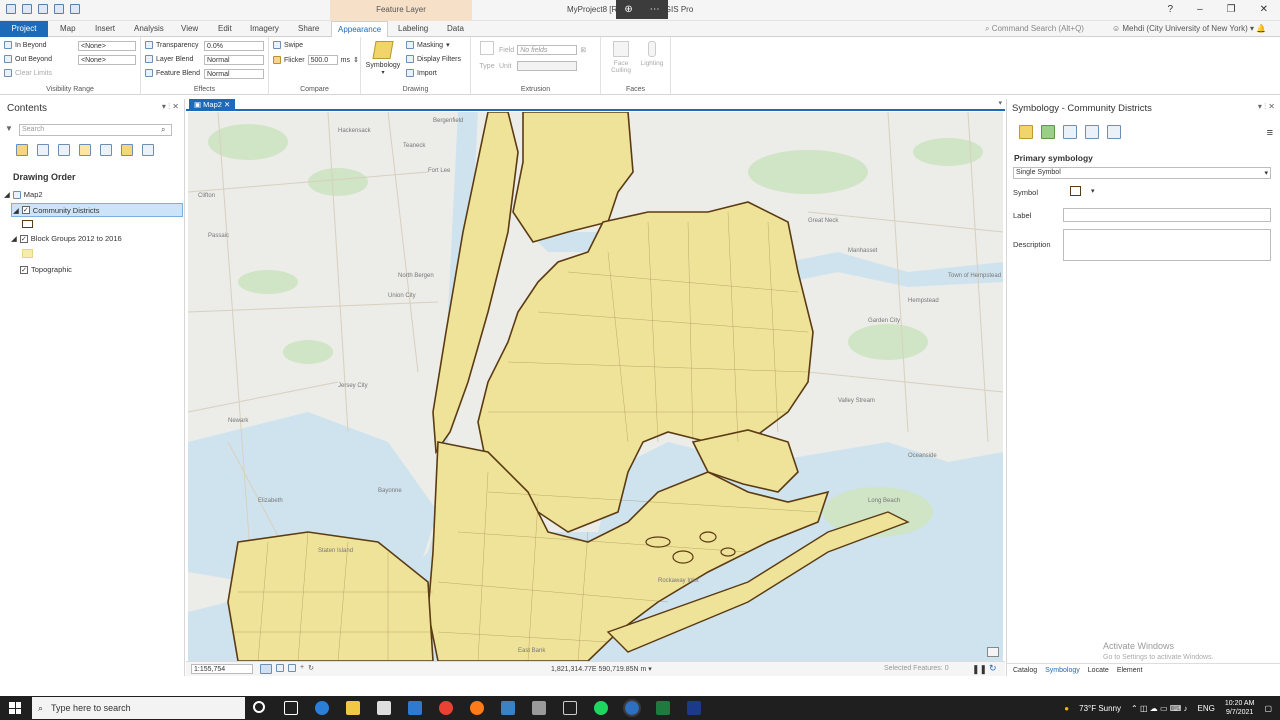 This screenshot has height=720, width=1280. Describe the element at coordinates (234, 60) in the screenshot. I see `layer-blend-dropdown: Normal` at that location.